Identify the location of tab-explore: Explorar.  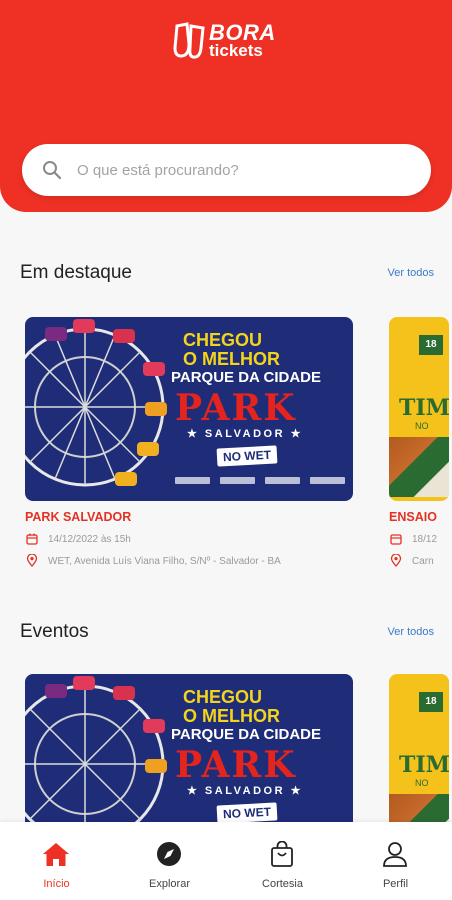
(169, 861).